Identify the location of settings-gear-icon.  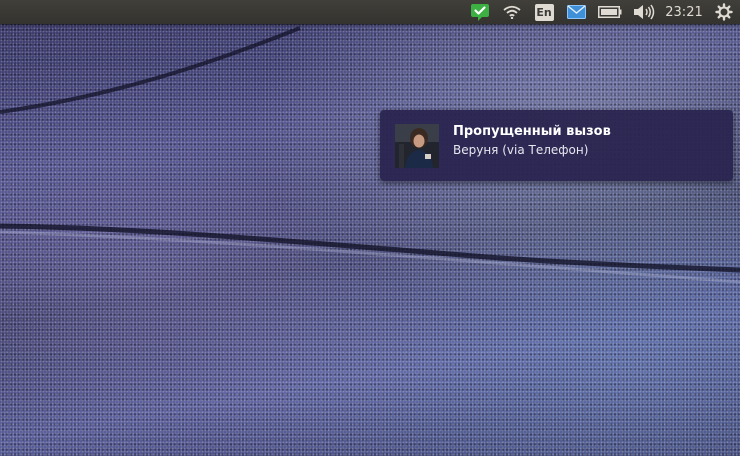
(724, 12).